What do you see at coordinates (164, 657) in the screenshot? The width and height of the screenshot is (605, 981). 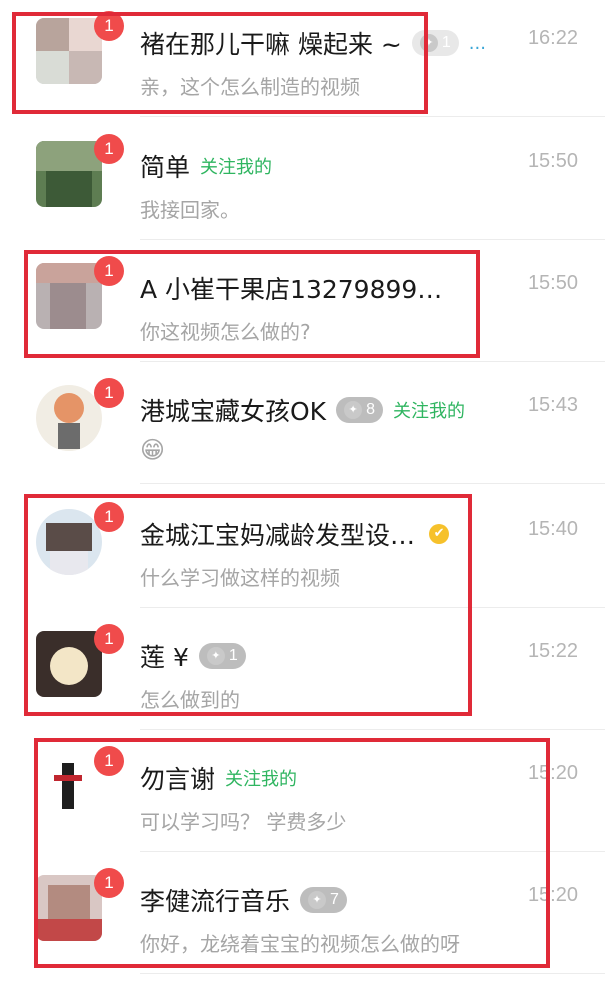 I see `contact-name: 莲 ¥` at bounding box center [164, 657].